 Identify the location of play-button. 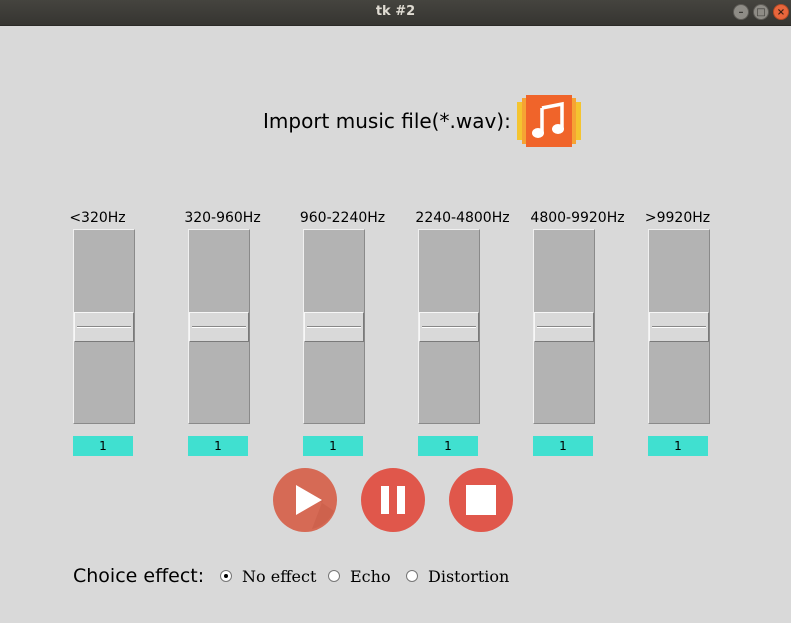
(305, 500).